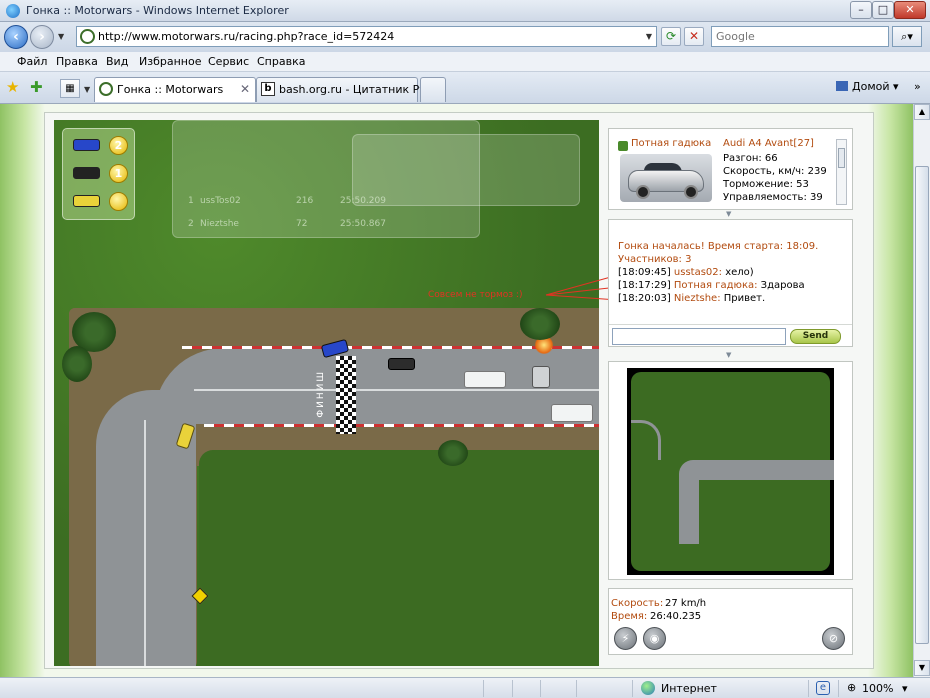  What do you see at coordinates (833, 638) in the screenshot?
I see `quit-race-button: ⊘` at bounding box center [833, 638].